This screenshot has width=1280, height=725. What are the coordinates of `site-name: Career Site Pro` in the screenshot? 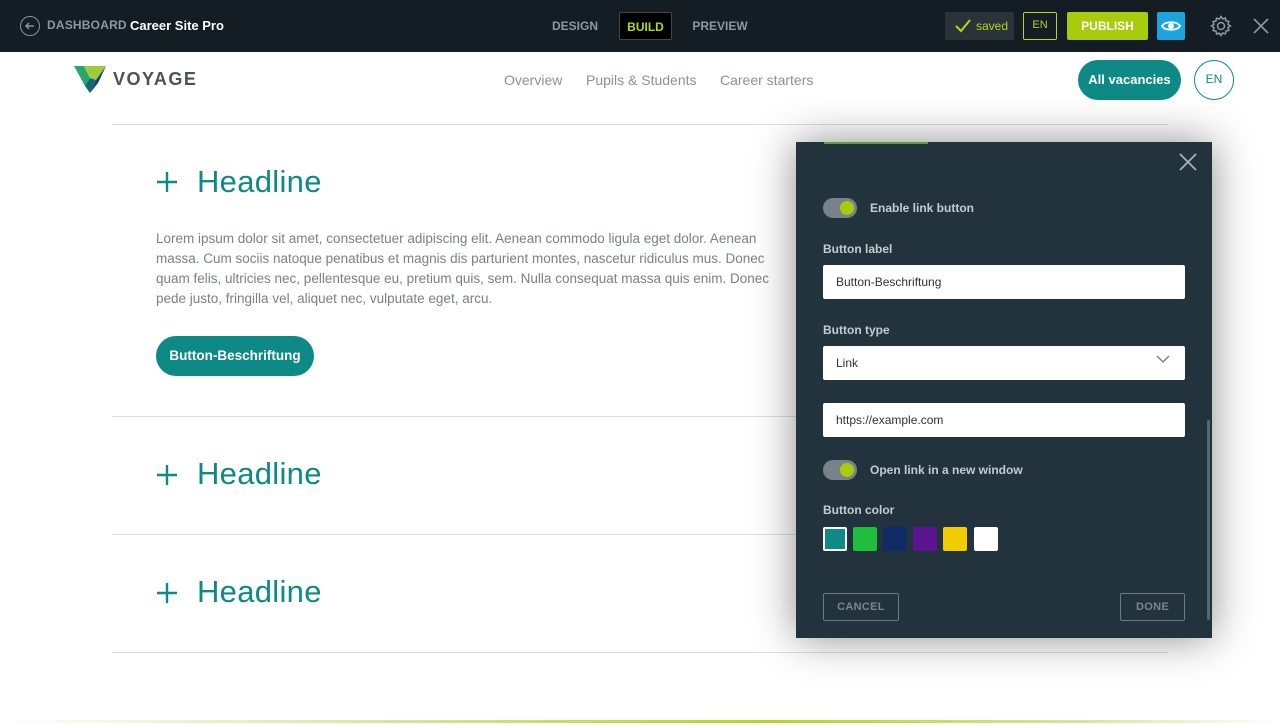 It's located at (177, 25).